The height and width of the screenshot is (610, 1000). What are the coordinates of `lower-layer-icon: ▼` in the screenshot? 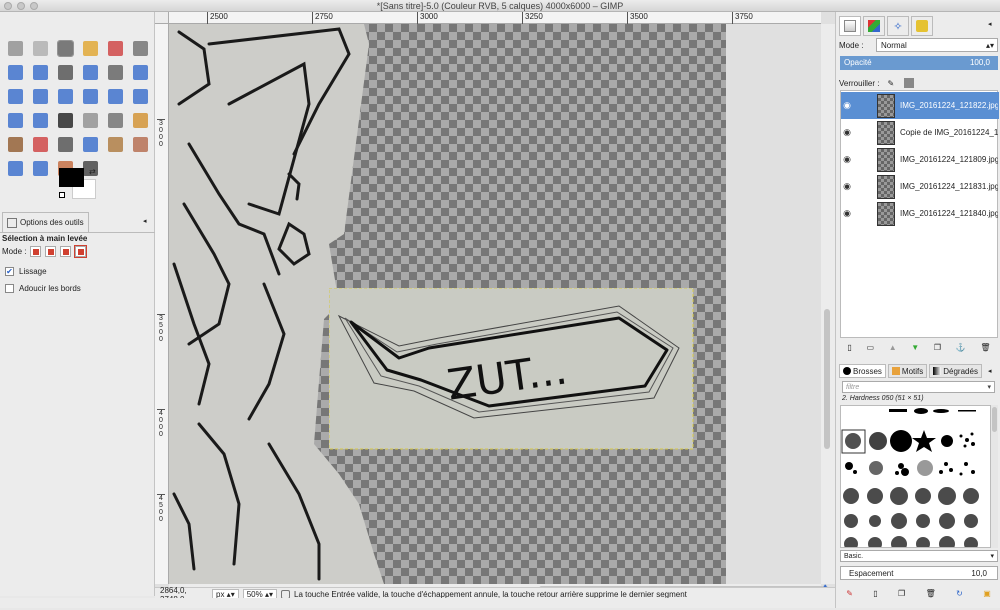 It's located at (915, 347).